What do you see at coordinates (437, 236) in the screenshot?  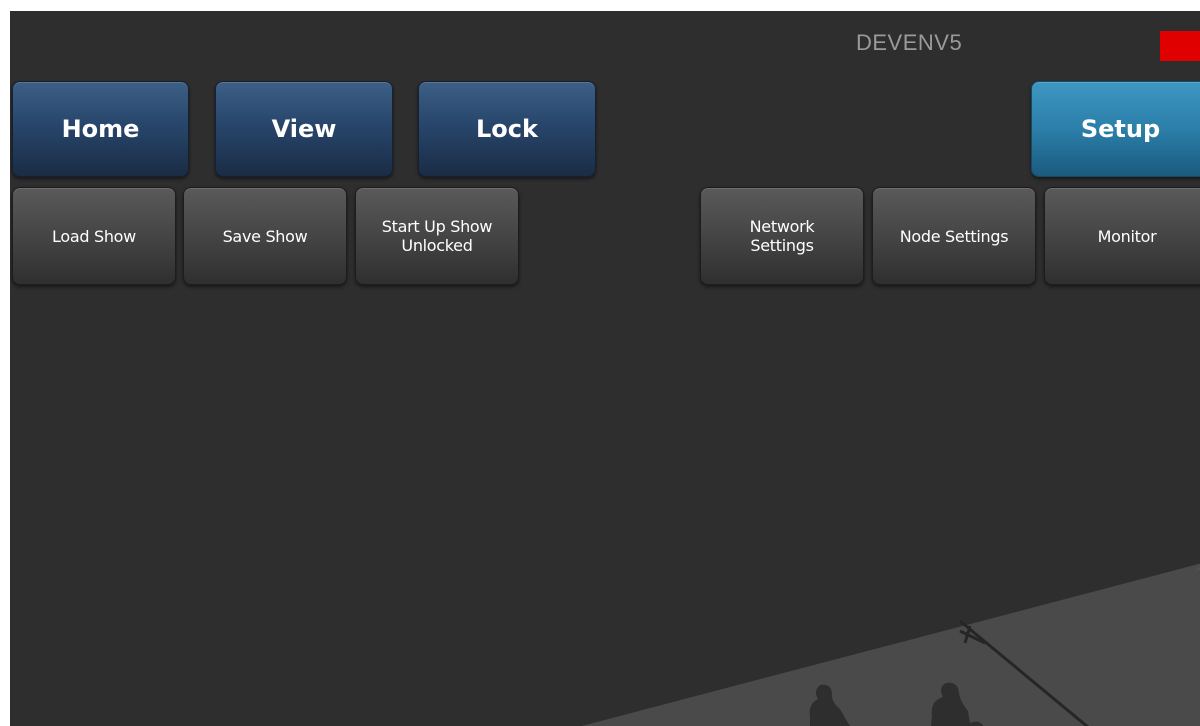 I see `startup-show-unlocked-button: Start Up Show Unlocked` at bounding box center [437, 236].